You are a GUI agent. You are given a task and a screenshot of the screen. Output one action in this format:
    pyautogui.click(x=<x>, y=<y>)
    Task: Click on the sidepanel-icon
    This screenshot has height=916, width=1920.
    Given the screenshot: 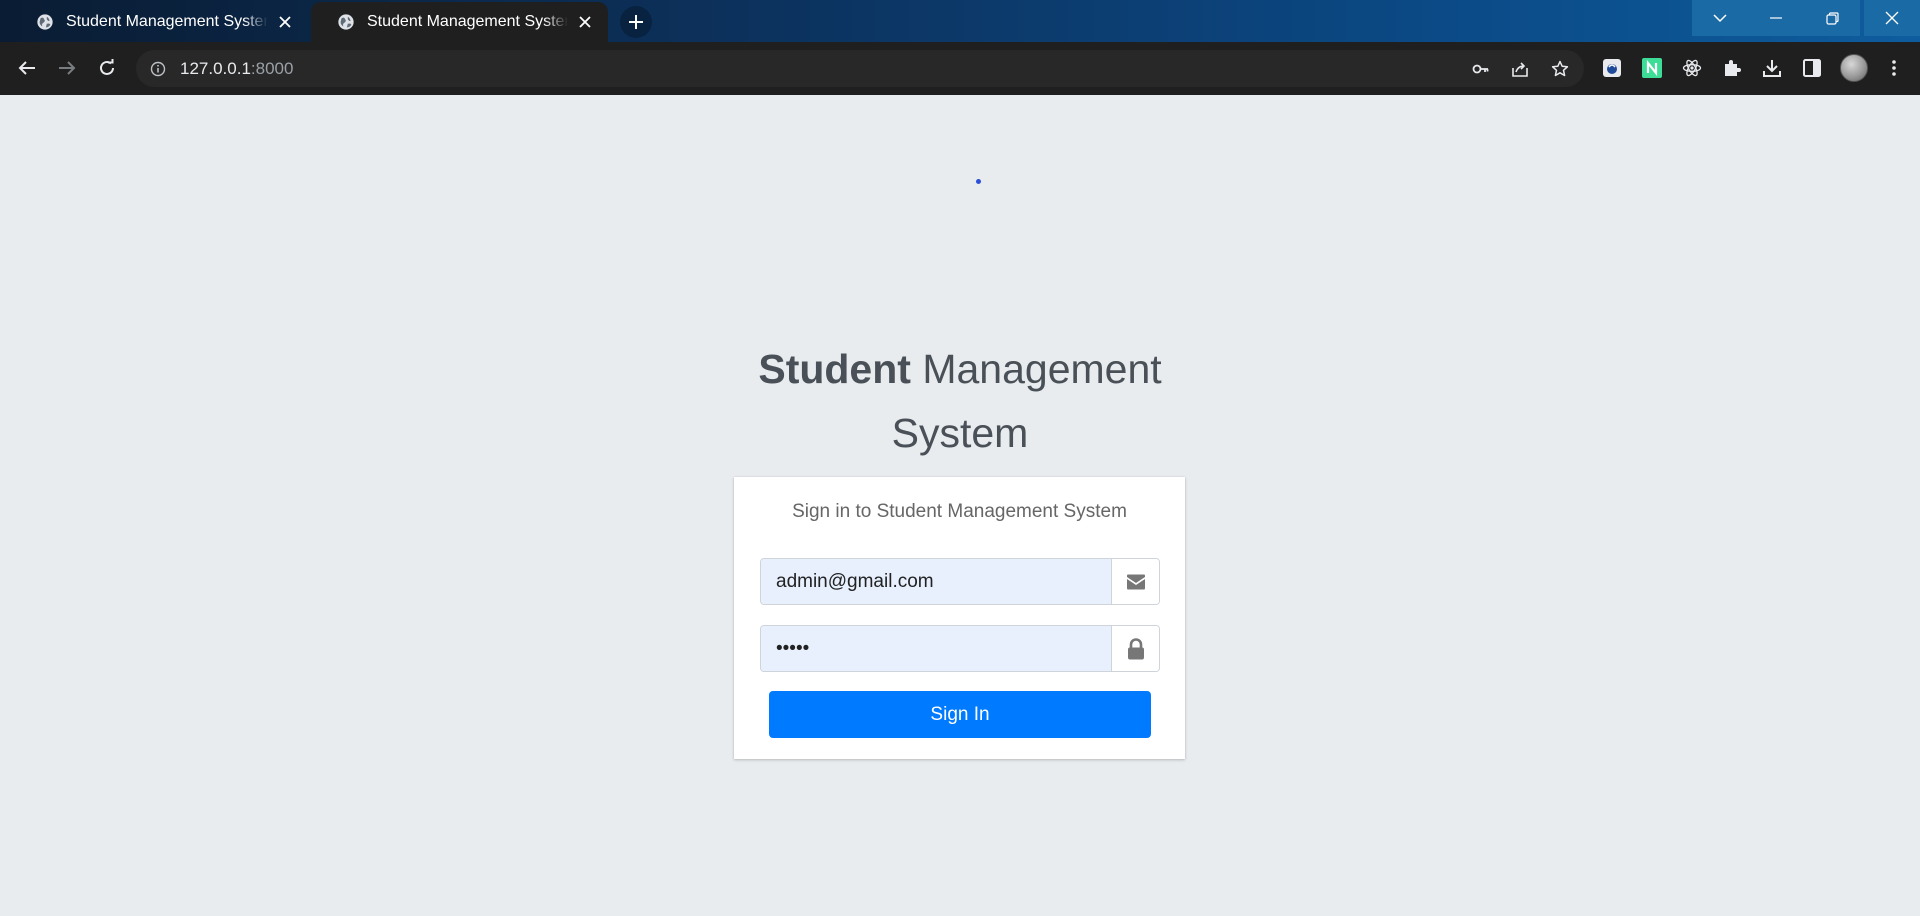 What is the action you would take?
    pyautogui.click(x=1812, y=68)
    